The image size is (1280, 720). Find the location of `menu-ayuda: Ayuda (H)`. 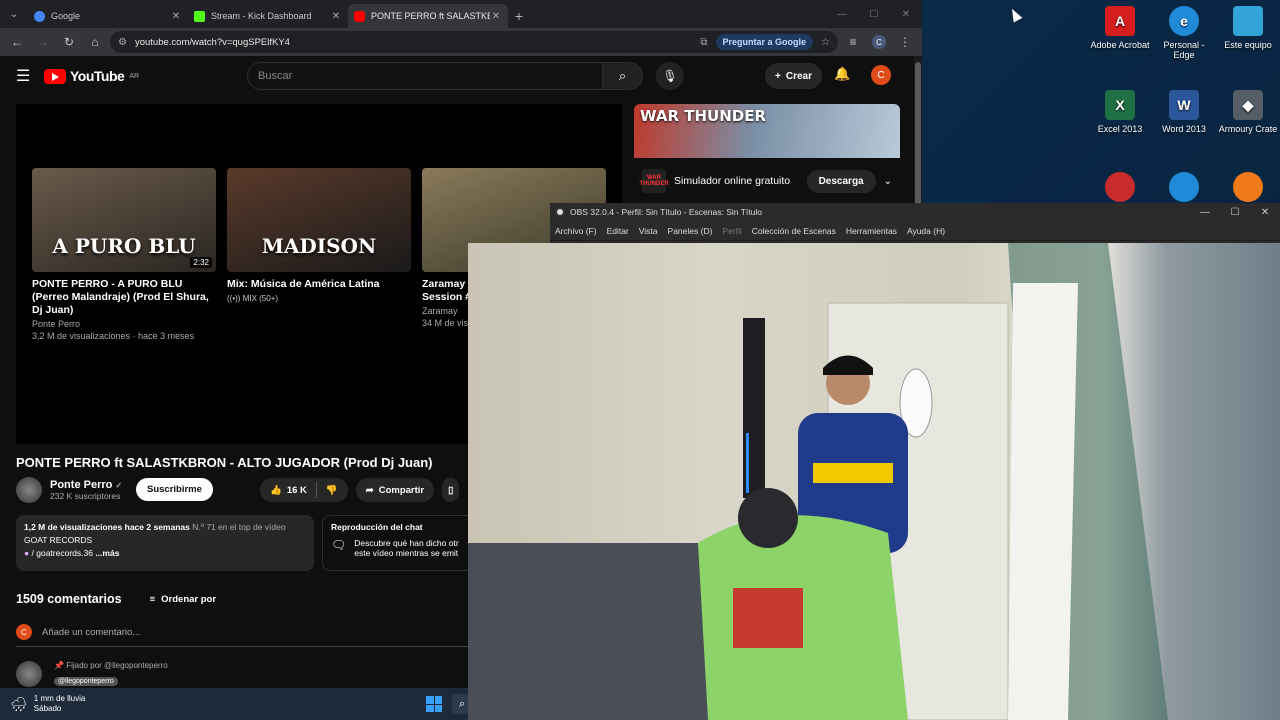

menu-ayuda: Ayuda (H) is located at coordinates (926, 231).